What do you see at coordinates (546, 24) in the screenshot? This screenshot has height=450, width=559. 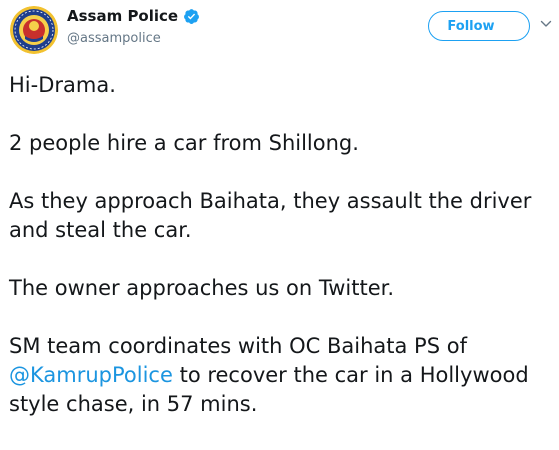 I see `chevron-down-icon` at bounding box center [546, 24].